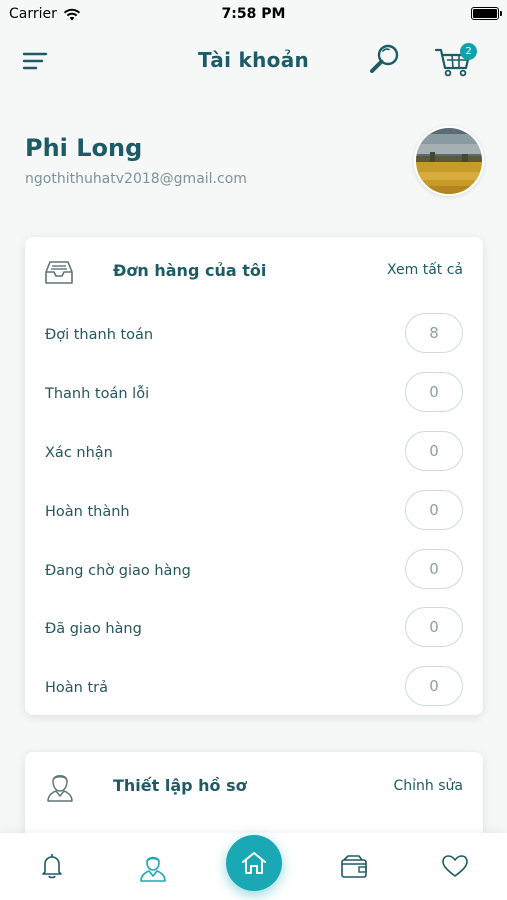  I want to click on order-row-completed: Hoàn thành 0, so click(254, 512).